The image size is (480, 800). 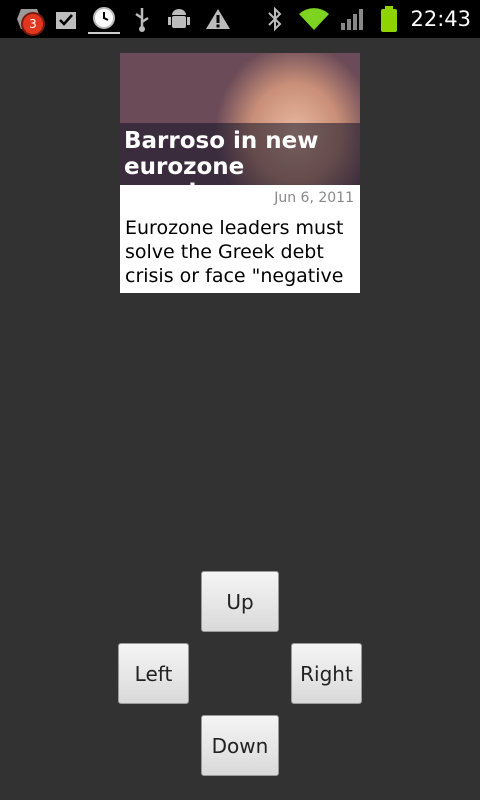 What do you see at coordinates (389, 19) in the screenshot?
I see `battery-icon` at bounding box center [389, 19].